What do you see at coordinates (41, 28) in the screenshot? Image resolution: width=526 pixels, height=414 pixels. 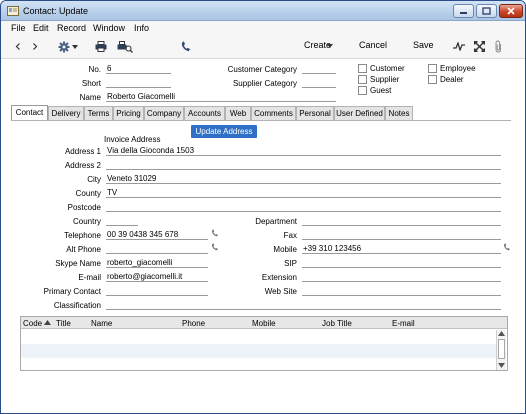 I see `menu-edit: Edit` at bounding box center [41, 28].